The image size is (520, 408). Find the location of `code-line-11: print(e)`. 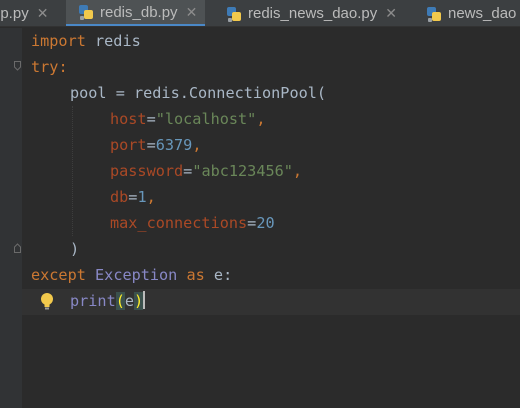

code-line-11: print(e) is located at coordinates (108, 300).